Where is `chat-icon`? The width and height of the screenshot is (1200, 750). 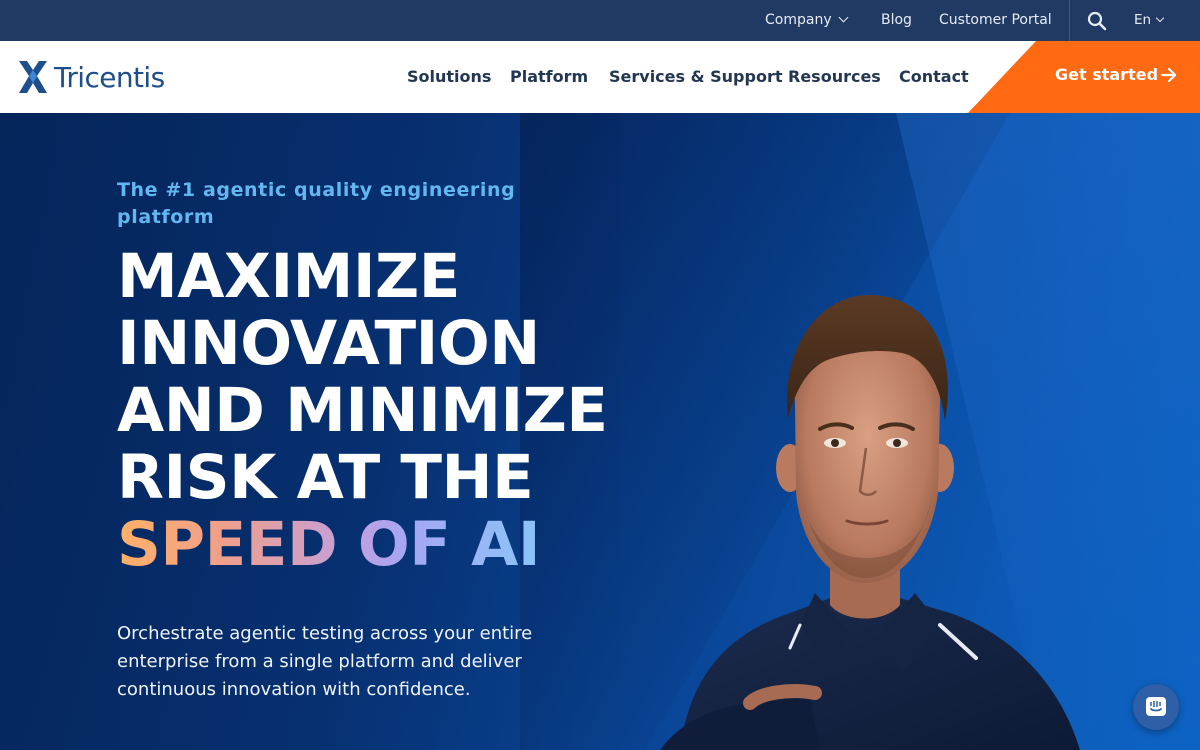 chat-icon is located at coordinates (1156, 706).